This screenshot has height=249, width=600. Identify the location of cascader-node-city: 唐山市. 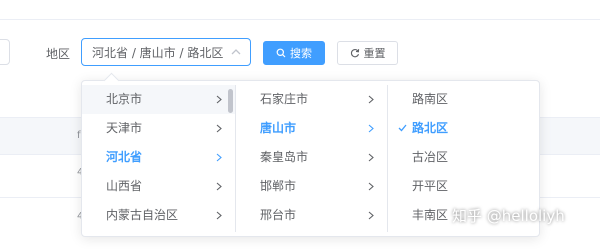
(311, 128).